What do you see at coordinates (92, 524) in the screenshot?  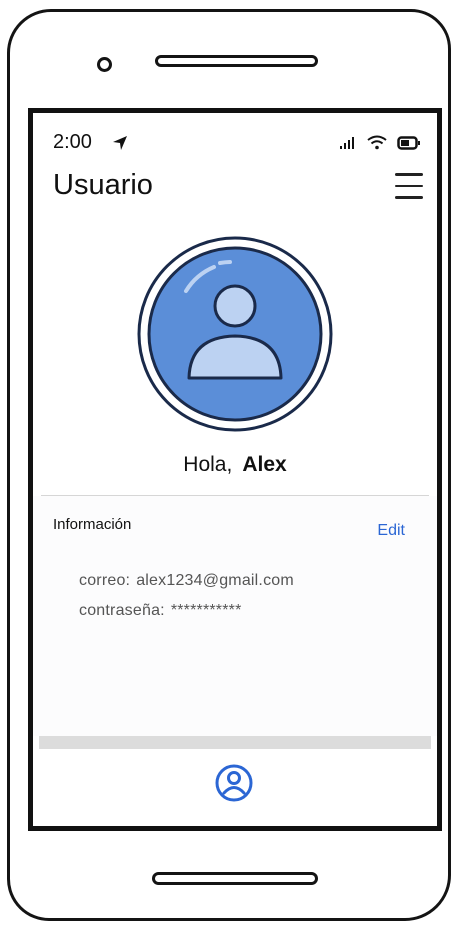 I see `info-title: Información` at bounding box center [92, 524].